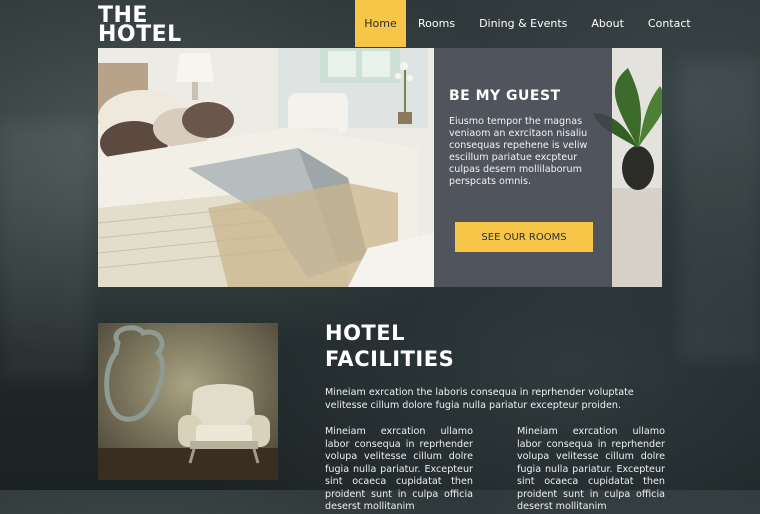  I want to click on nav-item-contact: Contact, so click(669, 23).